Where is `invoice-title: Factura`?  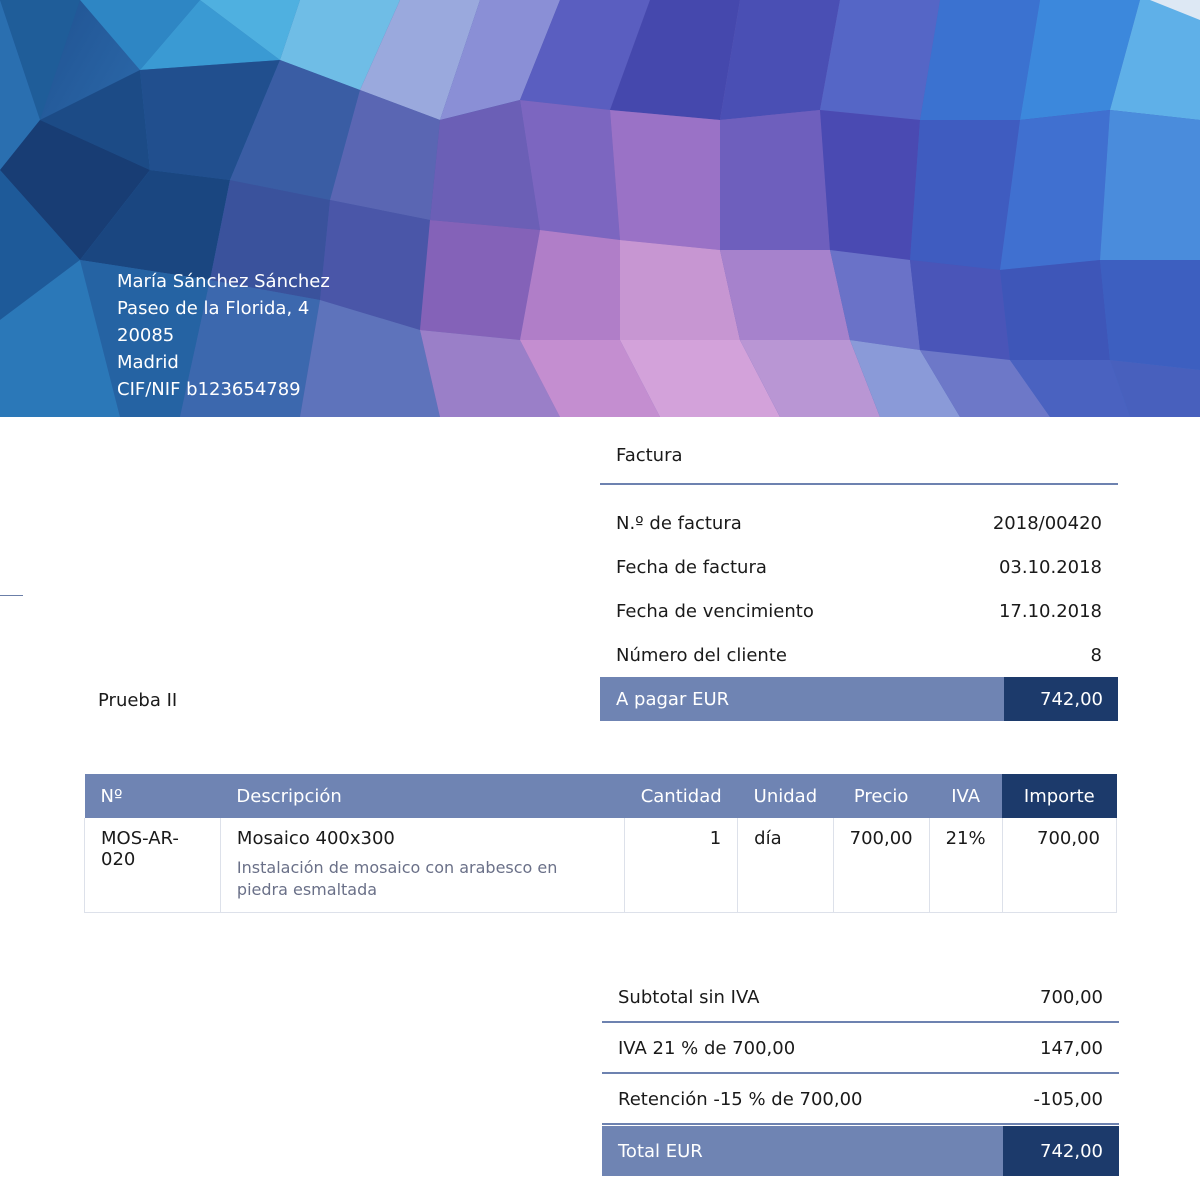
invoice-title: Factura is located at coordinates (859, 460).